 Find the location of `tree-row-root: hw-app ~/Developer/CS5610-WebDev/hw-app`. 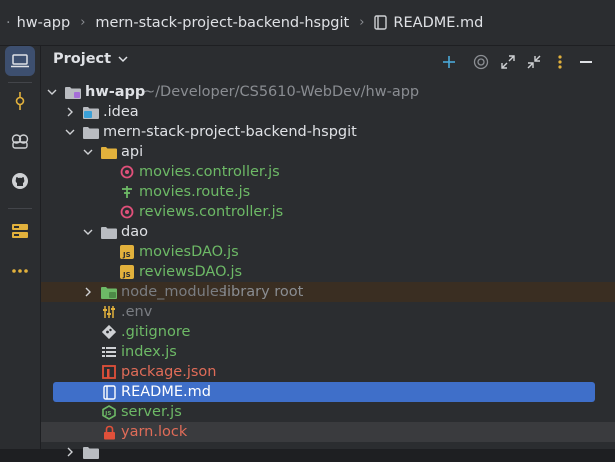

tree-row-root: hw-app ~/Developer/CS5610-WebDev/hw-app is located at coordinates (328, 92).